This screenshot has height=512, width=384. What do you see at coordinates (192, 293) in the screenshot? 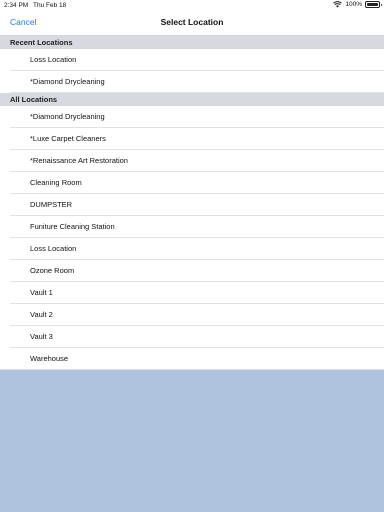
I see `list-item: Vault 1` at bounding box center [192, 293].